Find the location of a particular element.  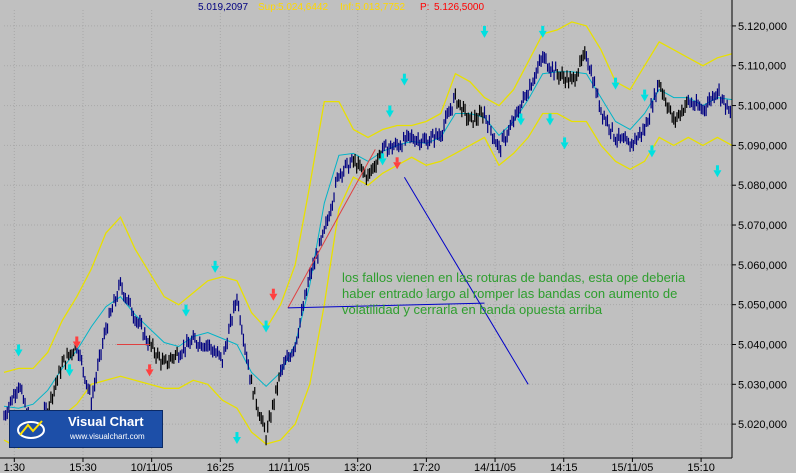

inf-value: 5.013,7752 is located at coordinates (380, 7).